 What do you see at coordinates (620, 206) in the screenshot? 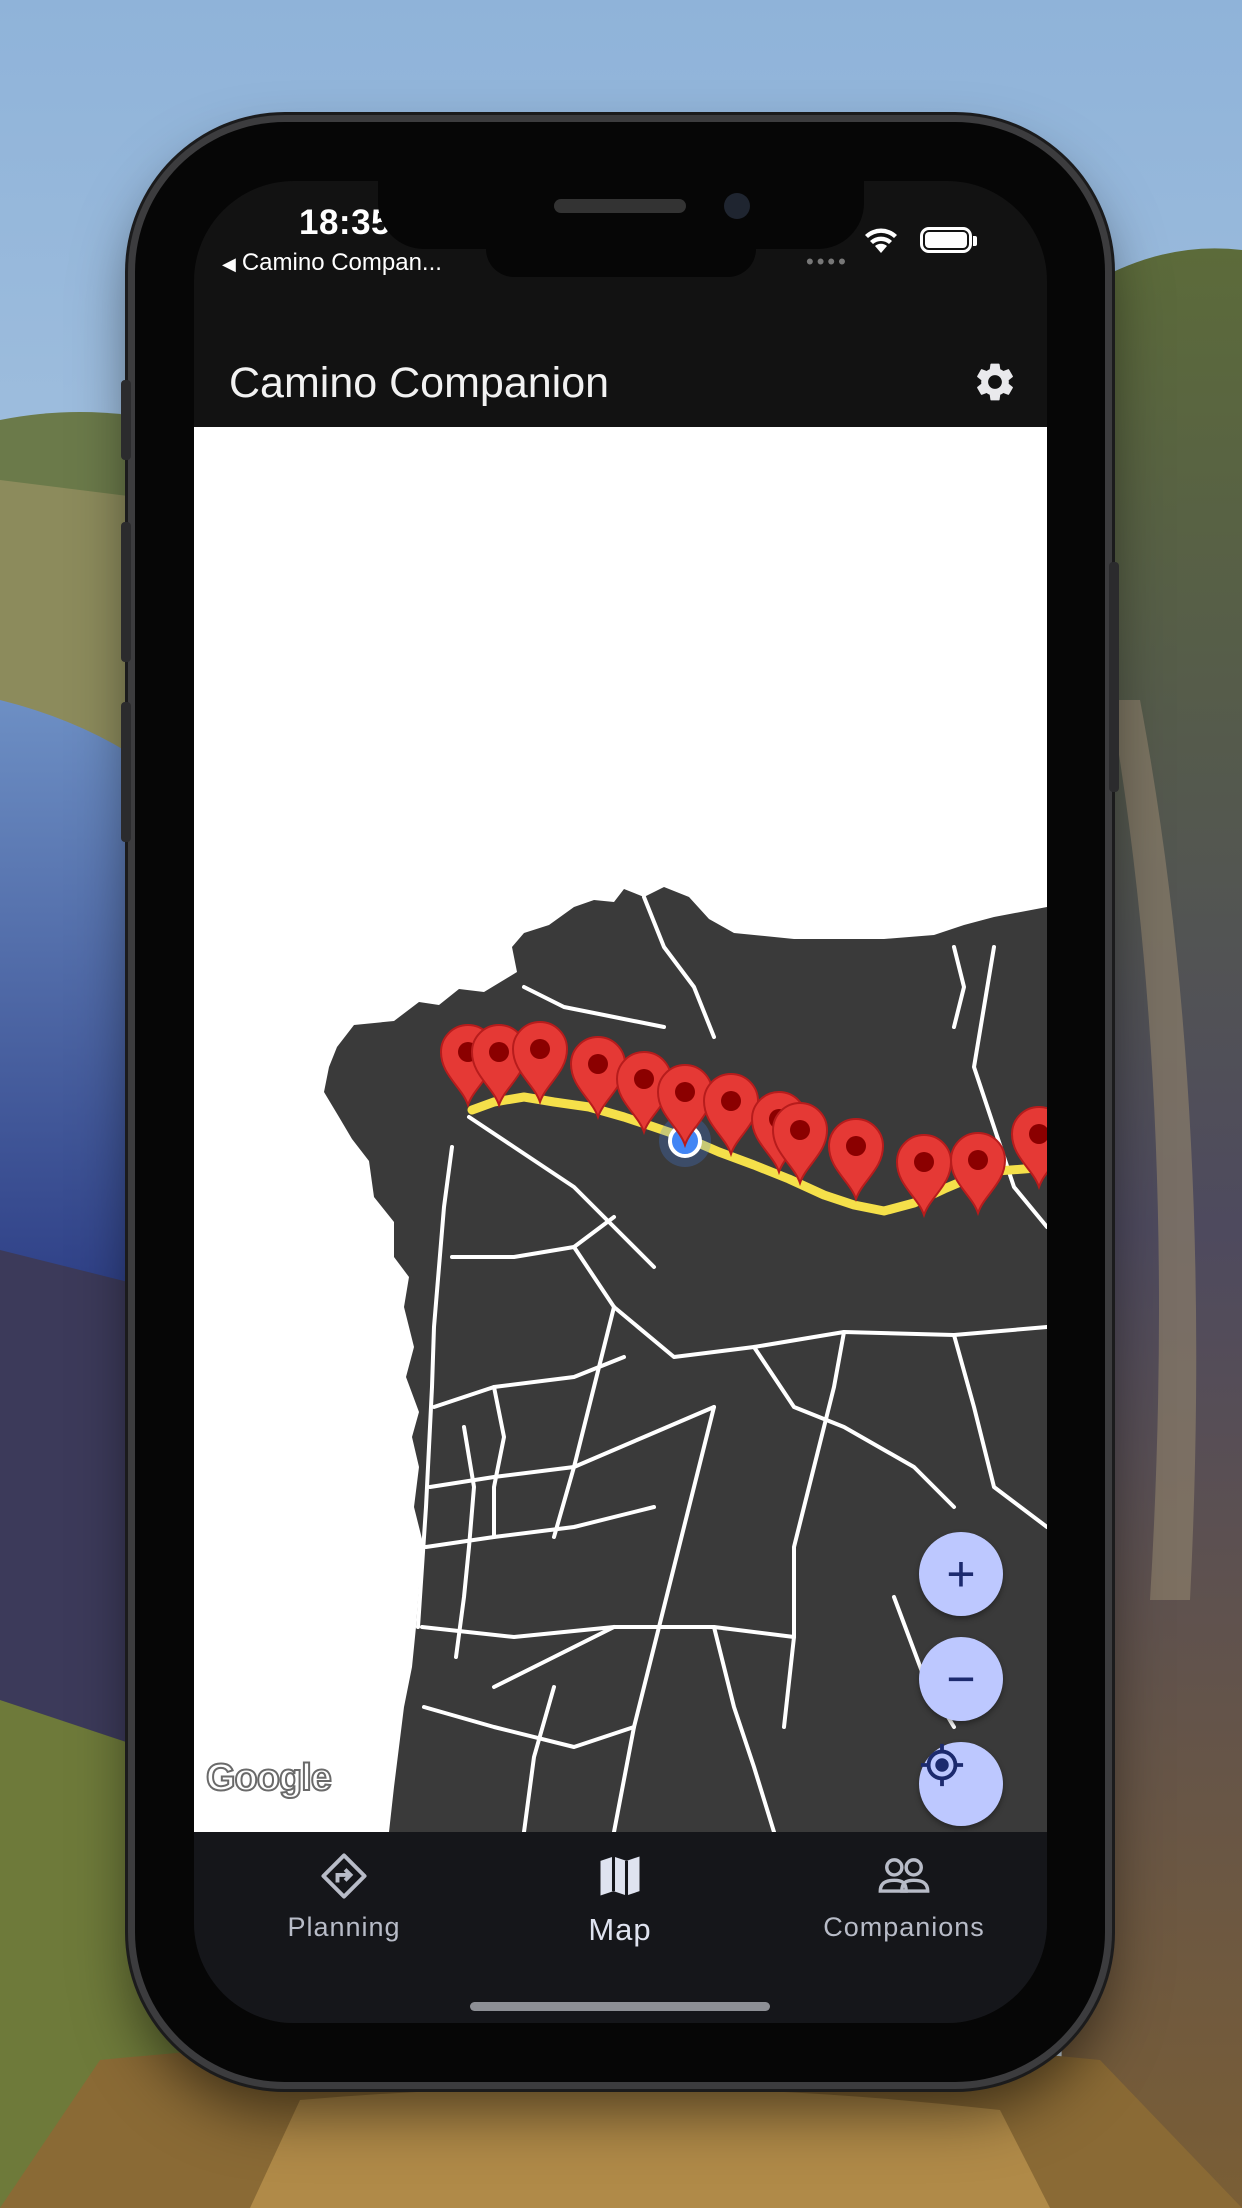
I see `speaker-grille` at bounding box center [620, 206].